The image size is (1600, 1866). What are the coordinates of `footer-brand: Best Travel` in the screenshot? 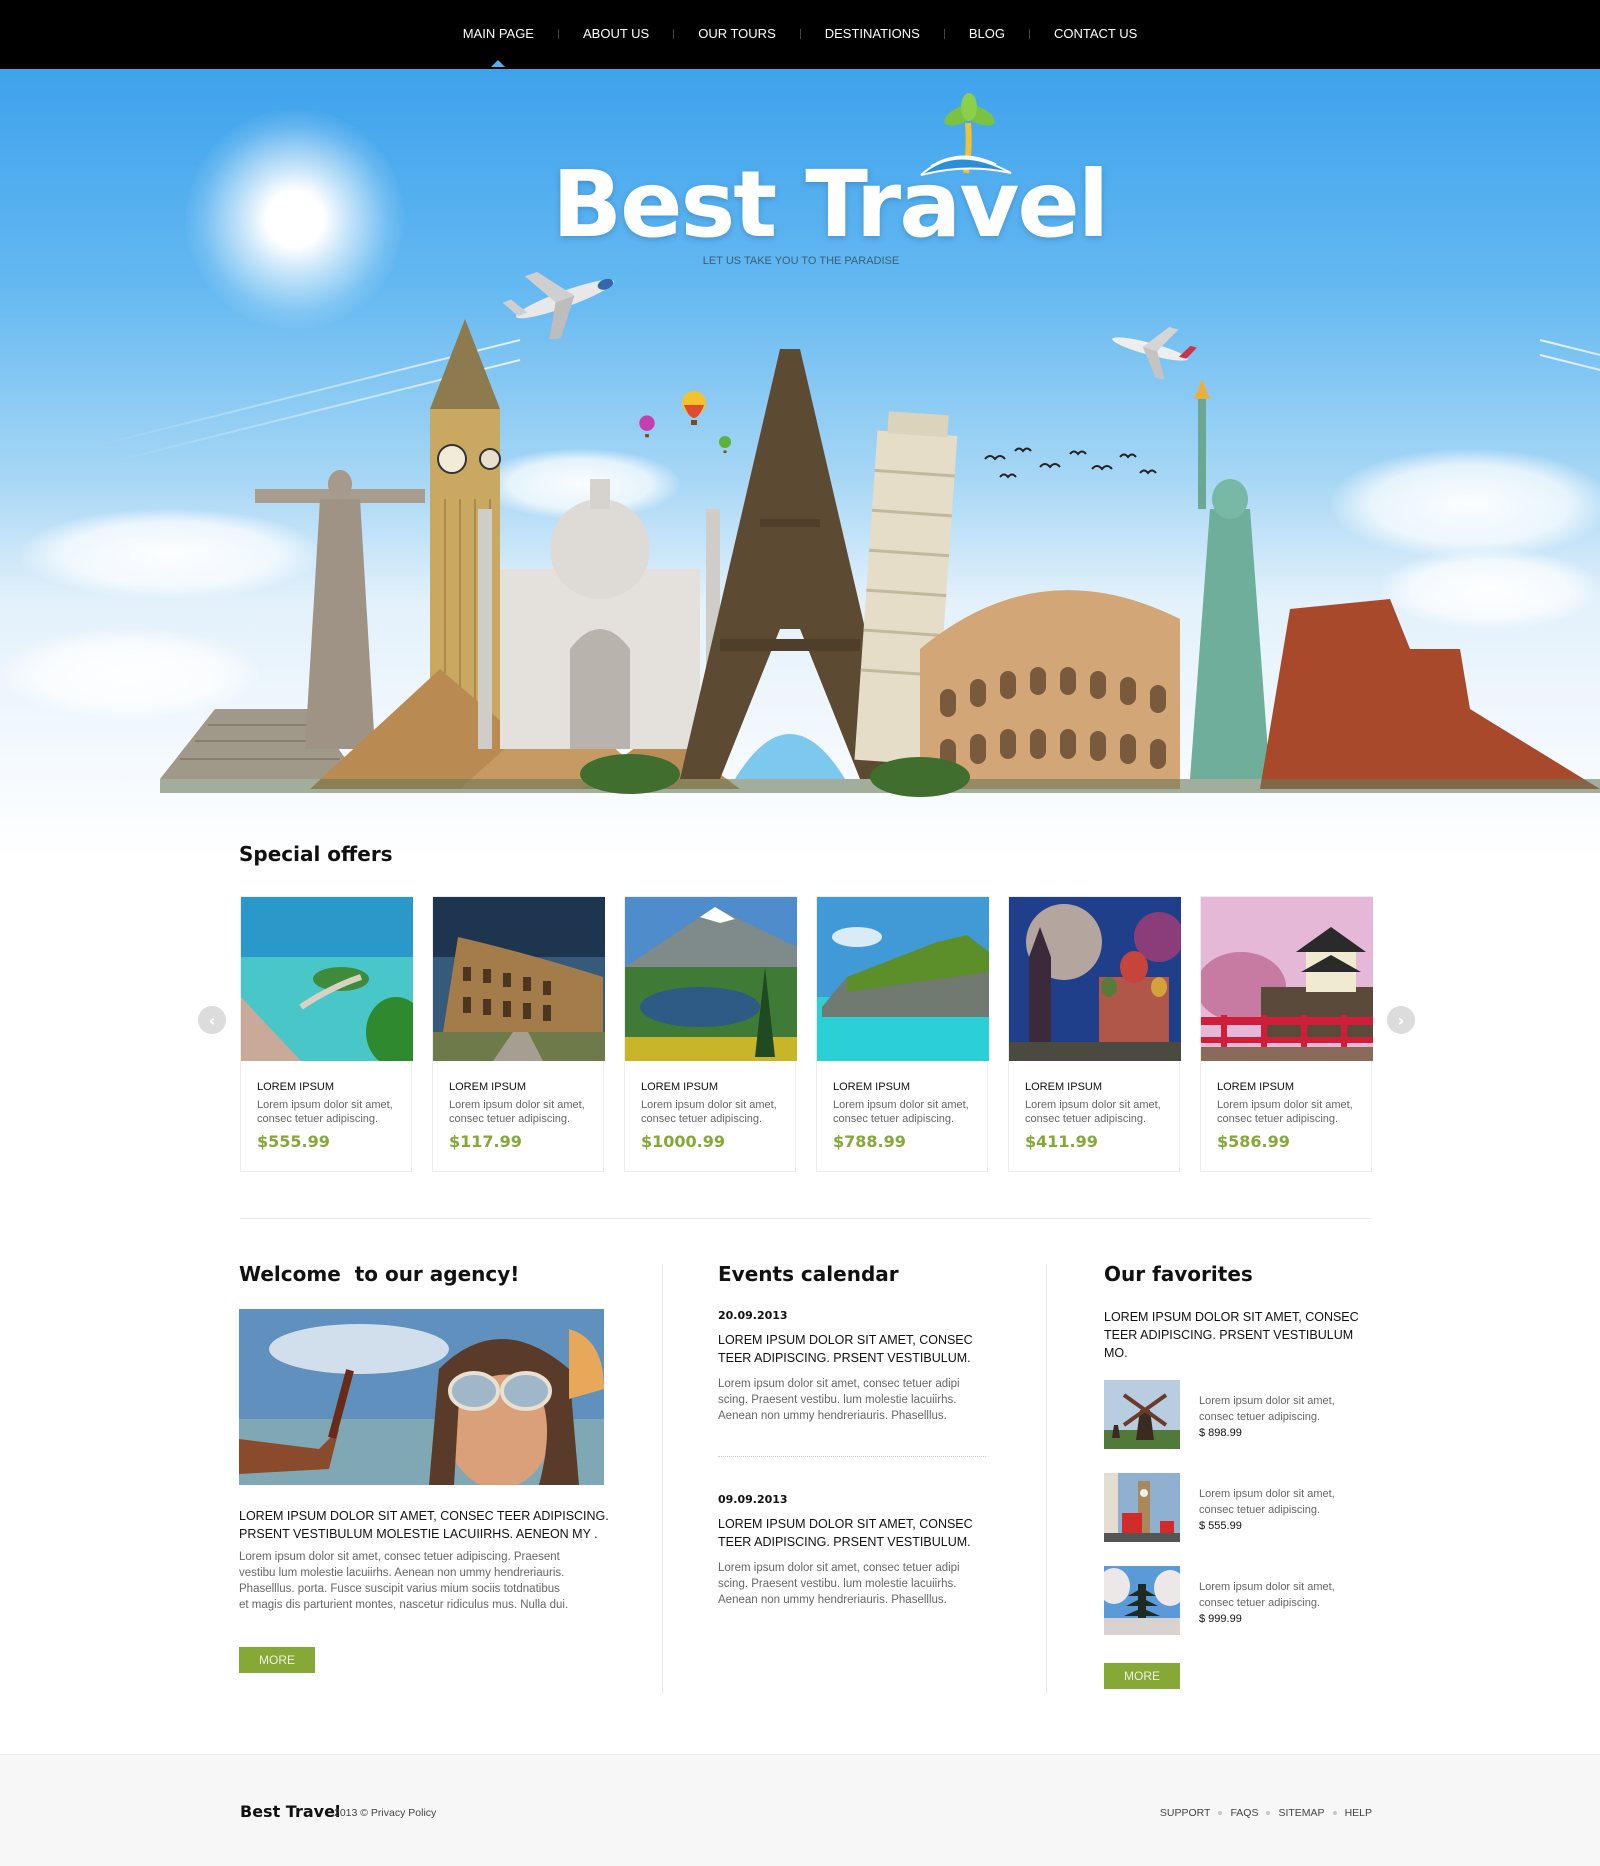 It's located at (290, 1811).